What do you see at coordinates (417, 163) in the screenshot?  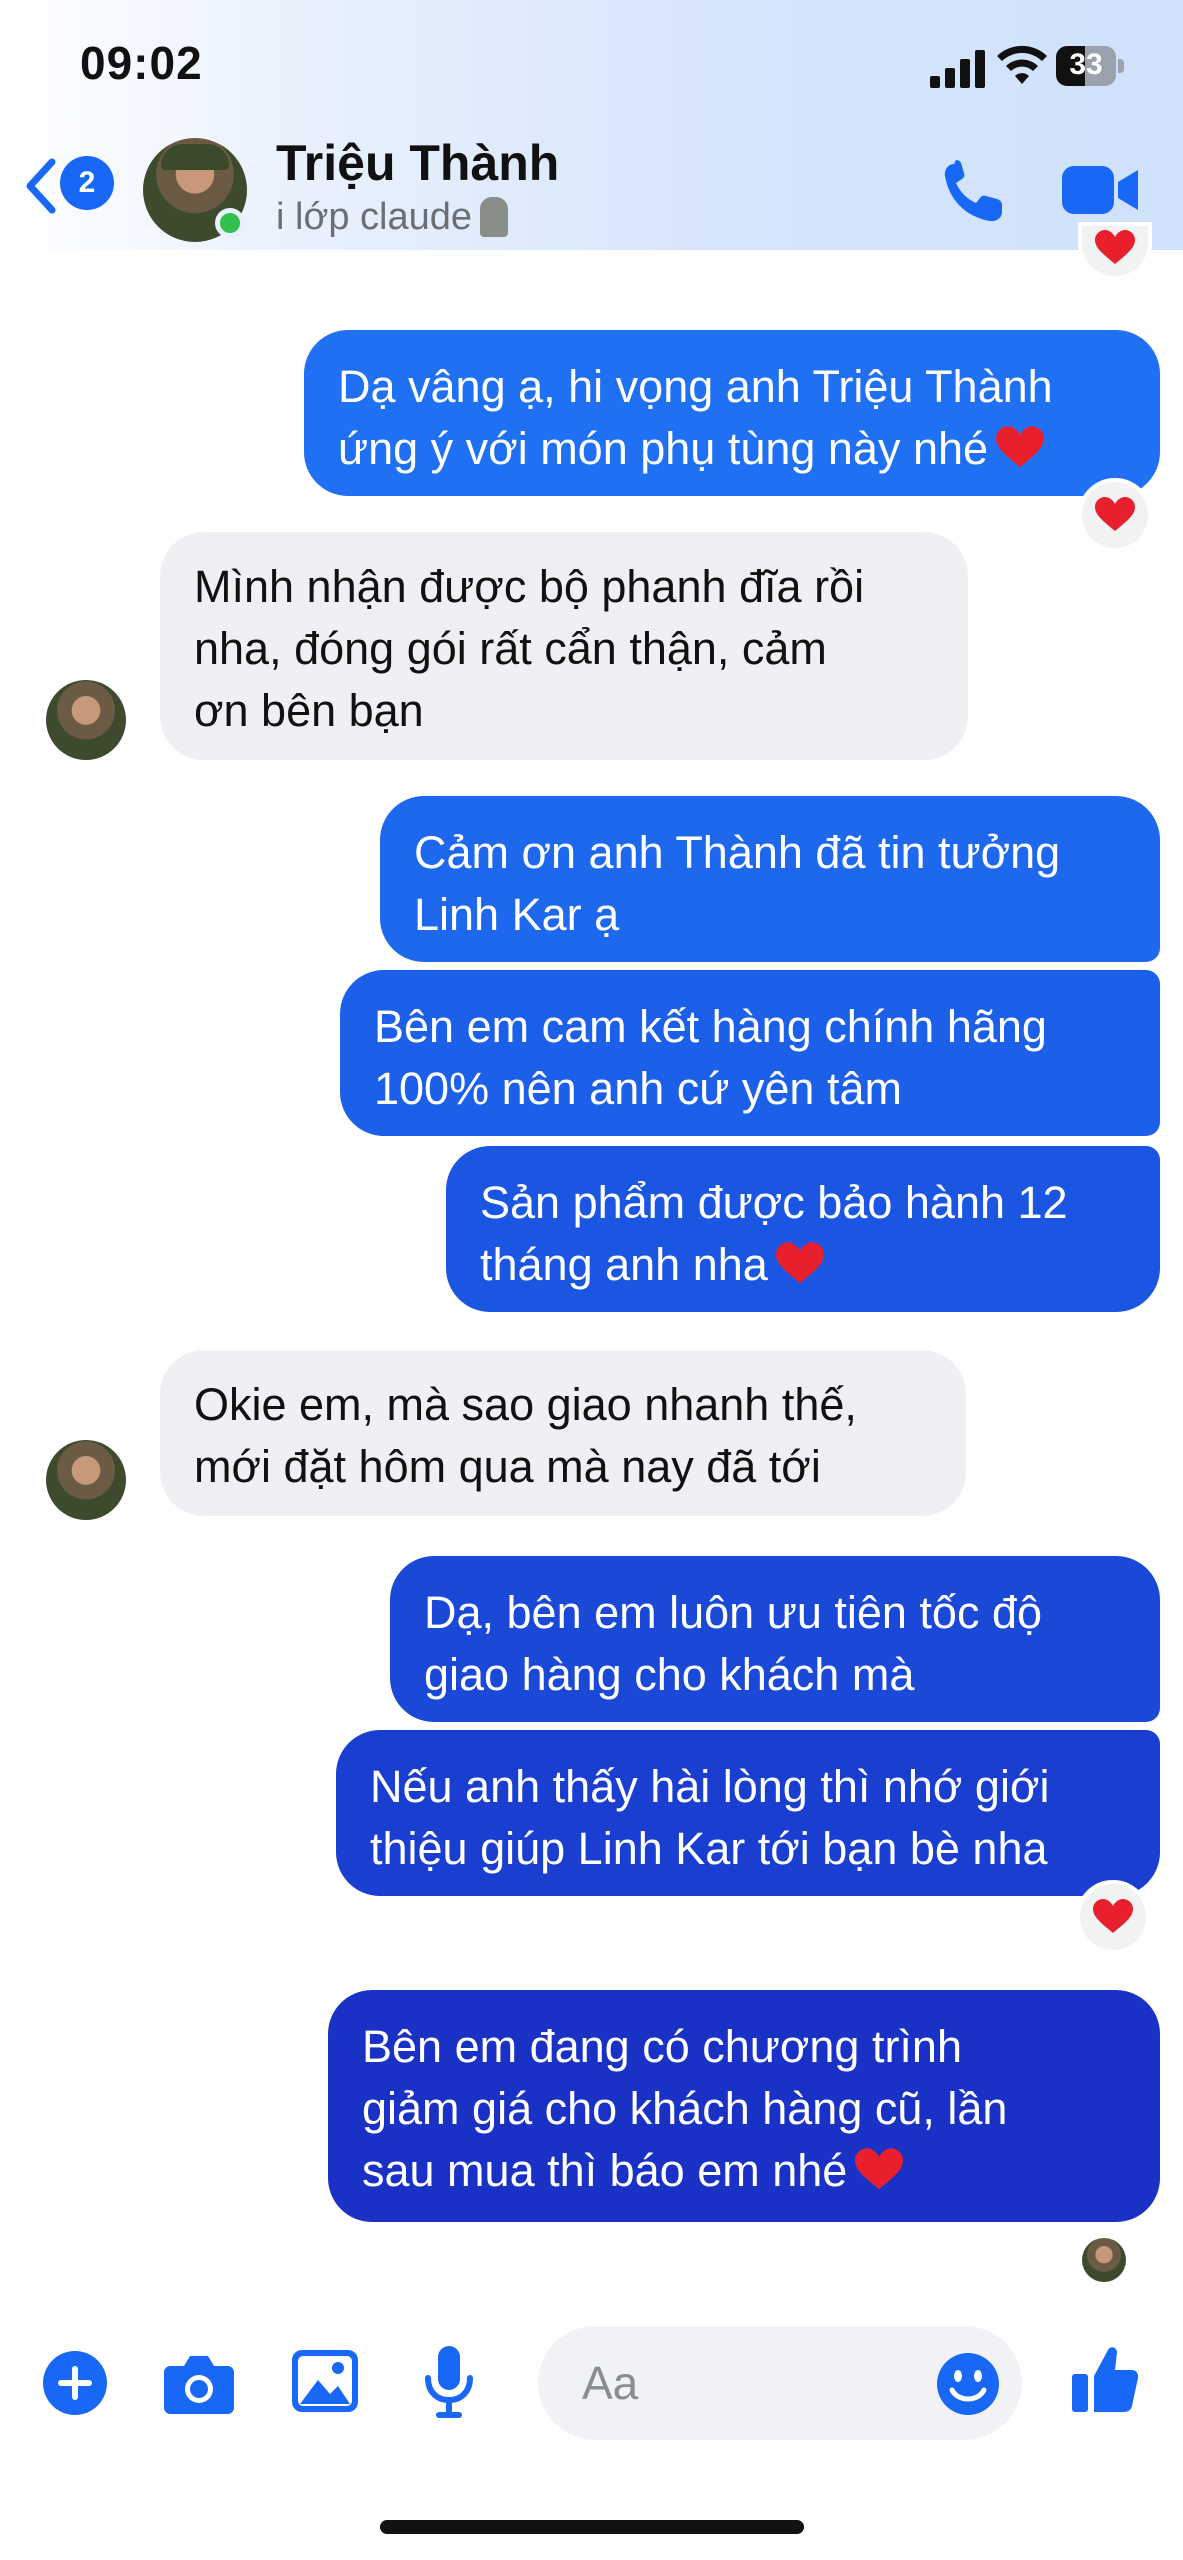 I see `contact-name: Triệu Thành` at bounding box center [417, 163].